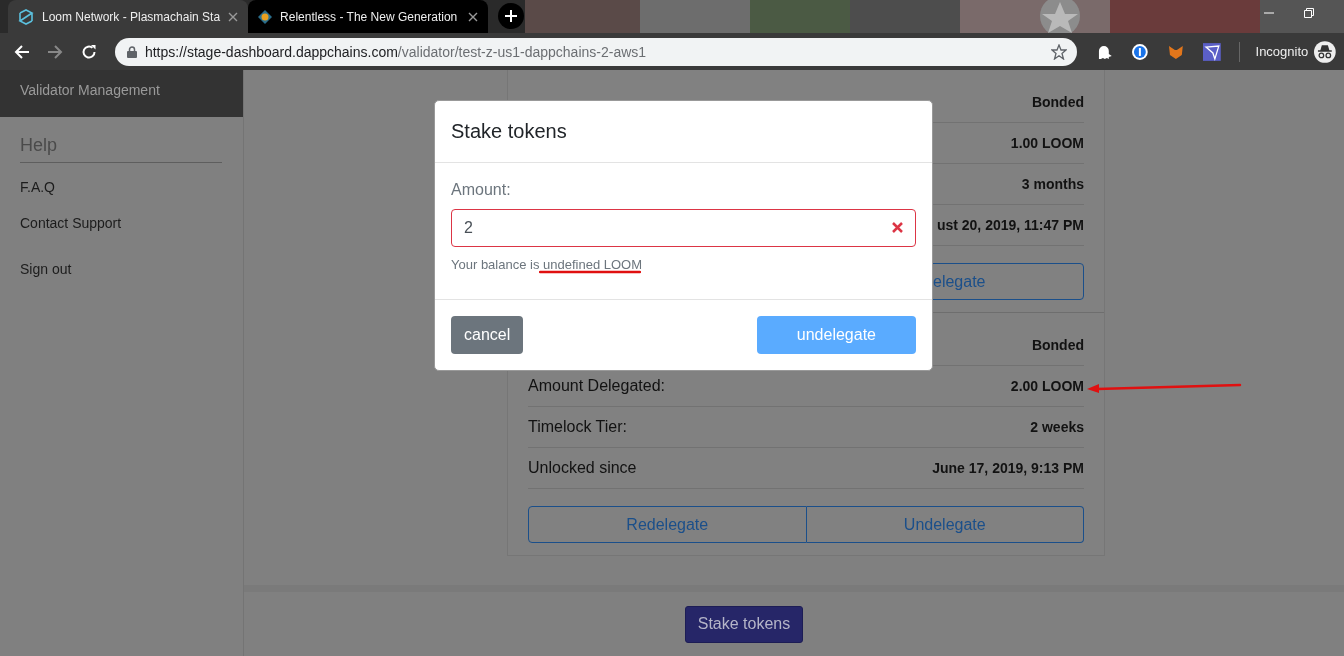  Describe the element at coordinates (596, 386) in the screenshot. I see `row-label: Amount Delegated:` at that location.